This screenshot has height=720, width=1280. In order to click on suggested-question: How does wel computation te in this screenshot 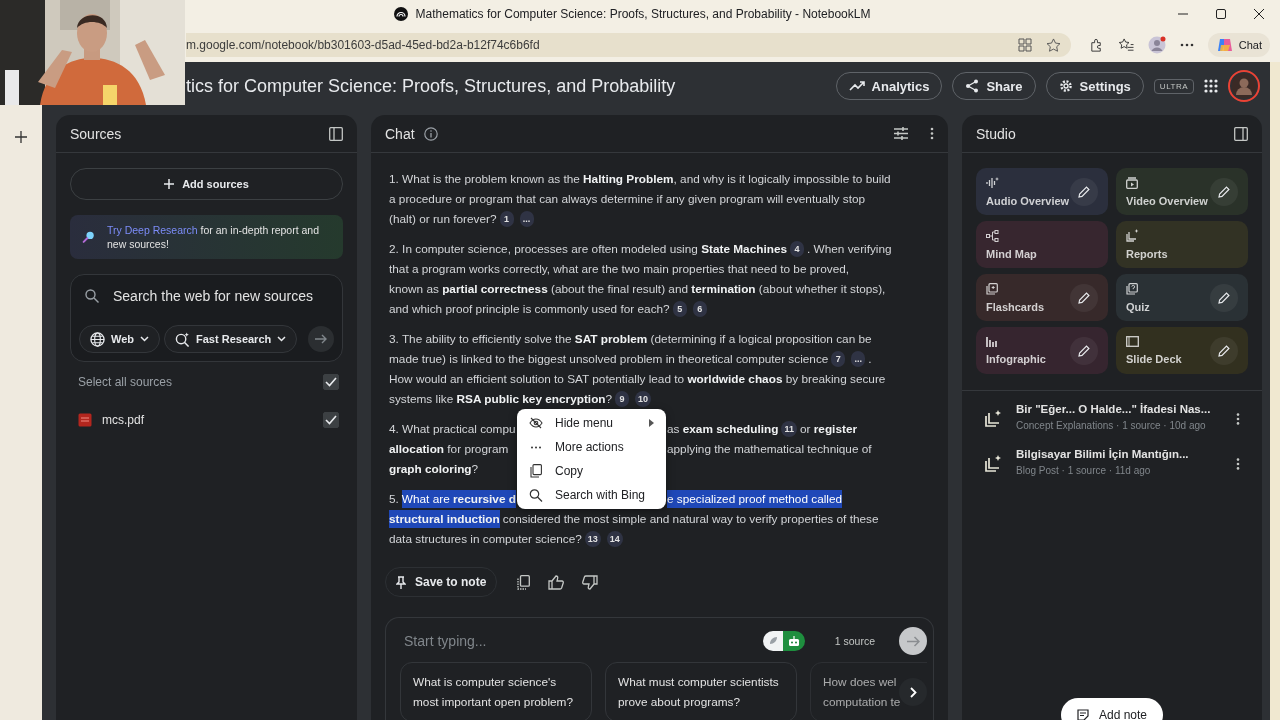, I will do `click(868, 691)`.